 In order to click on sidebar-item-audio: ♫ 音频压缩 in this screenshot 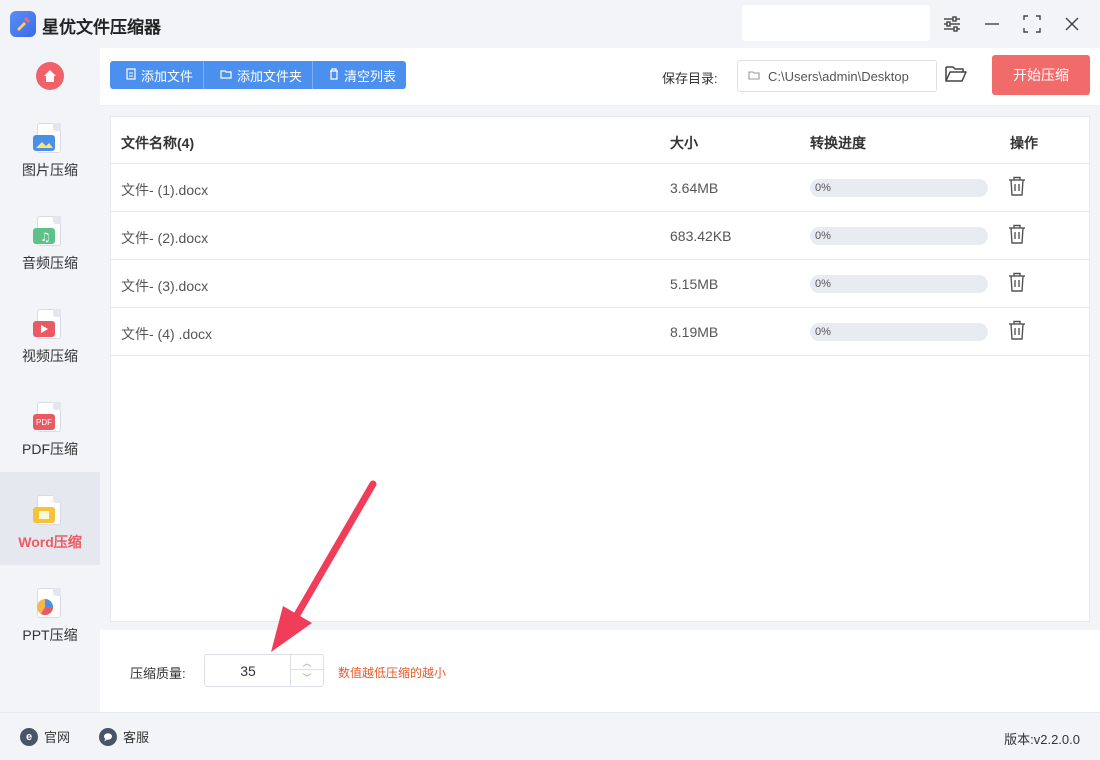, I will do `click(50, 239)`.